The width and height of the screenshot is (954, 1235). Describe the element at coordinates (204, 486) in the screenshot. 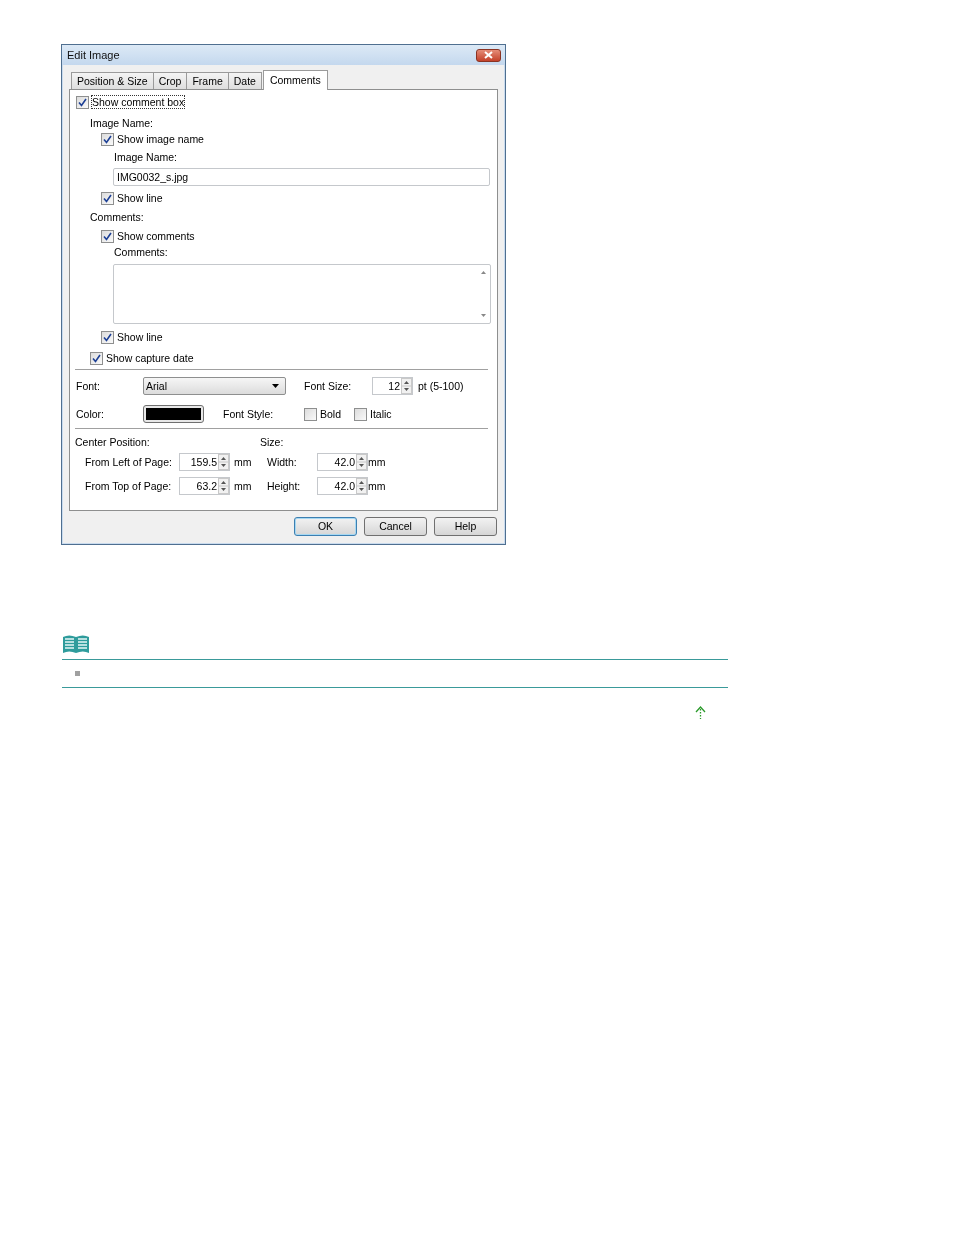

I see `spin-field: 63.2` at that location.